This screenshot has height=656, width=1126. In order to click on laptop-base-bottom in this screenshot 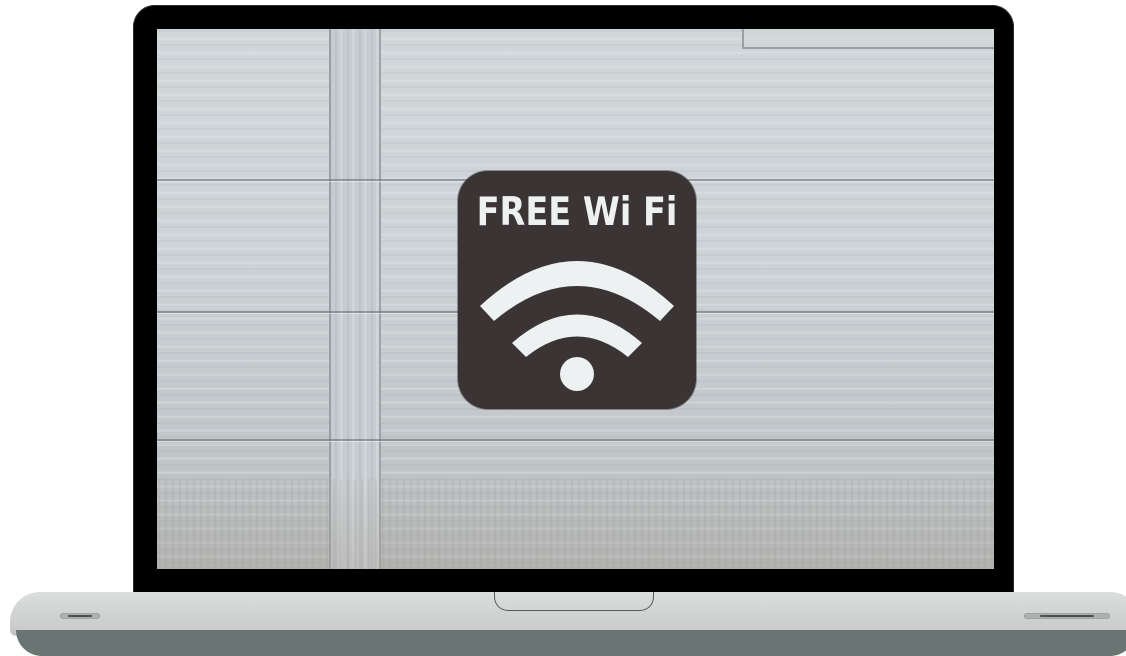, I will do `click(571, 643)`.